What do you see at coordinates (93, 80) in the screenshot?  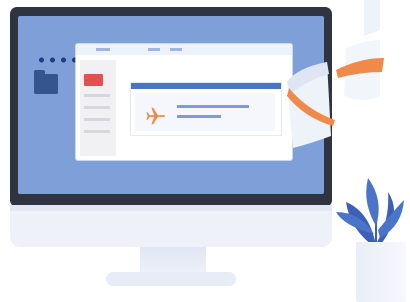 I see `mail-icon` at bounding box center [93, 80].